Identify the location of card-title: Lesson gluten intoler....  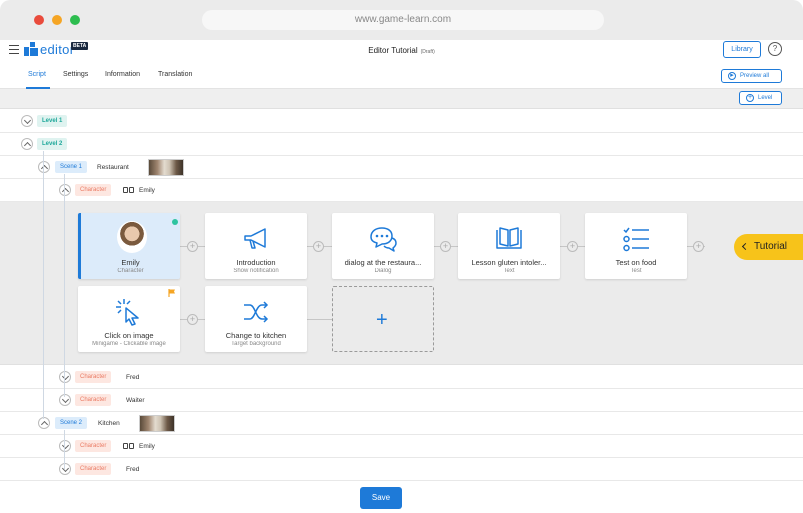
(509, 262).